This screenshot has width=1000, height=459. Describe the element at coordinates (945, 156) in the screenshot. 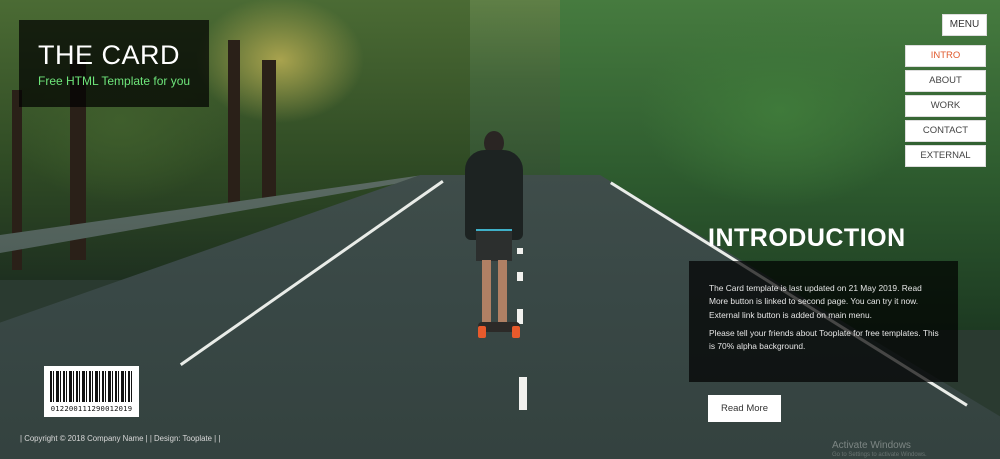

I see `nav-item-external: EXTERNAL` at that location.